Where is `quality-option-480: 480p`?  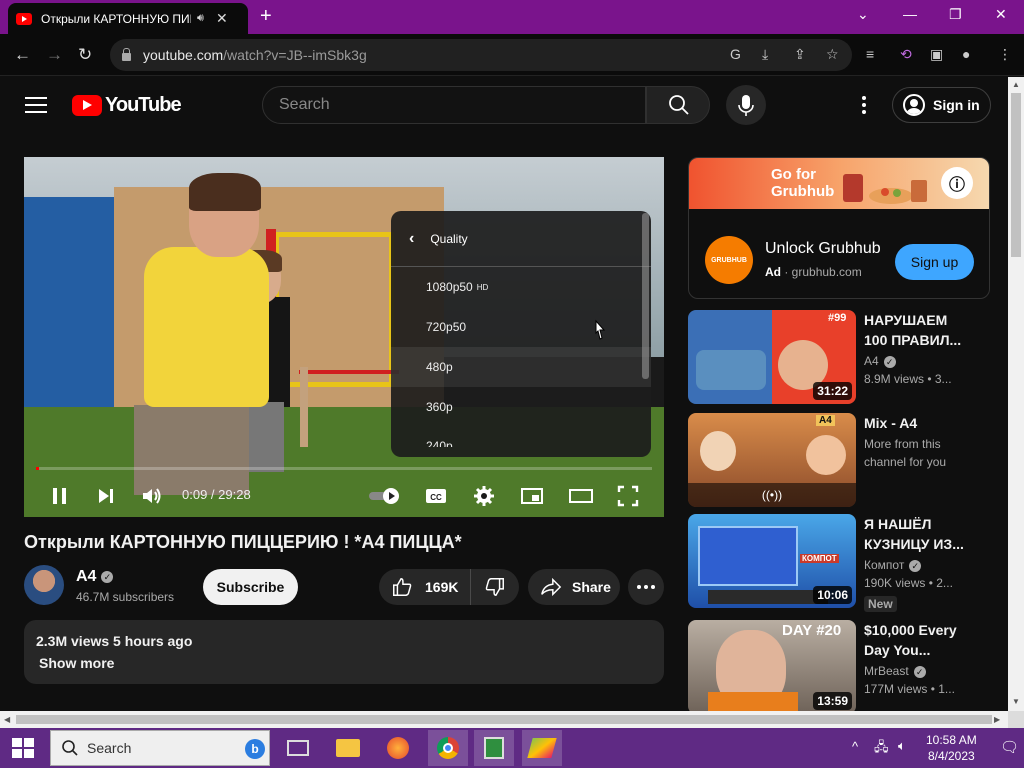
quality-option-480: 480p is located at coordinates (521, 367).